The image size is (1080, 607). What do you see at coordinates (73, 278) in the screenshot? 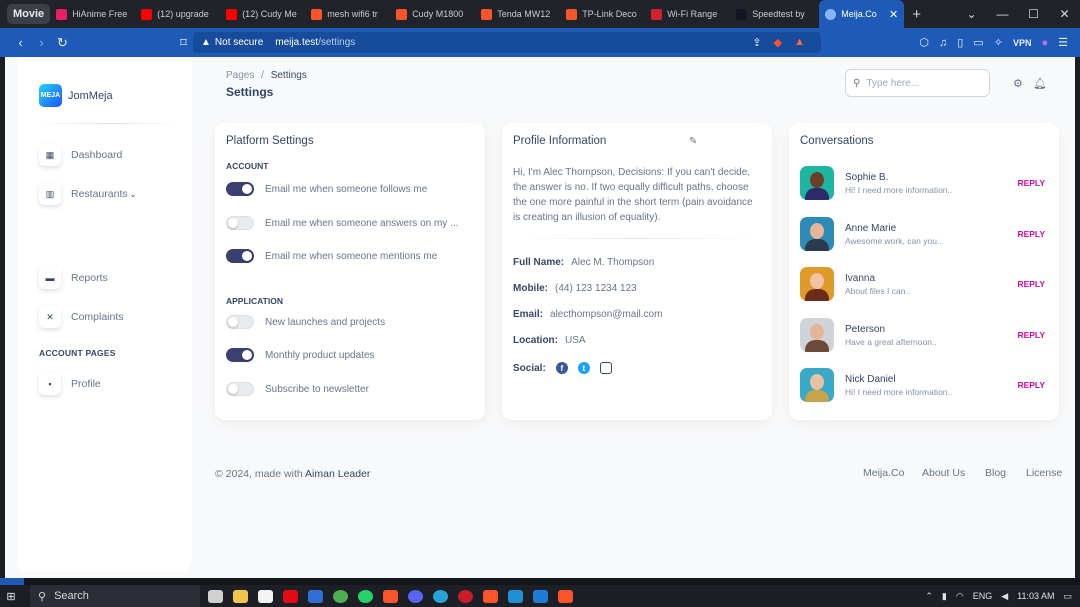
I see `sidebar-item-reports: ▬ Reports` at bounding box center [73, 278].